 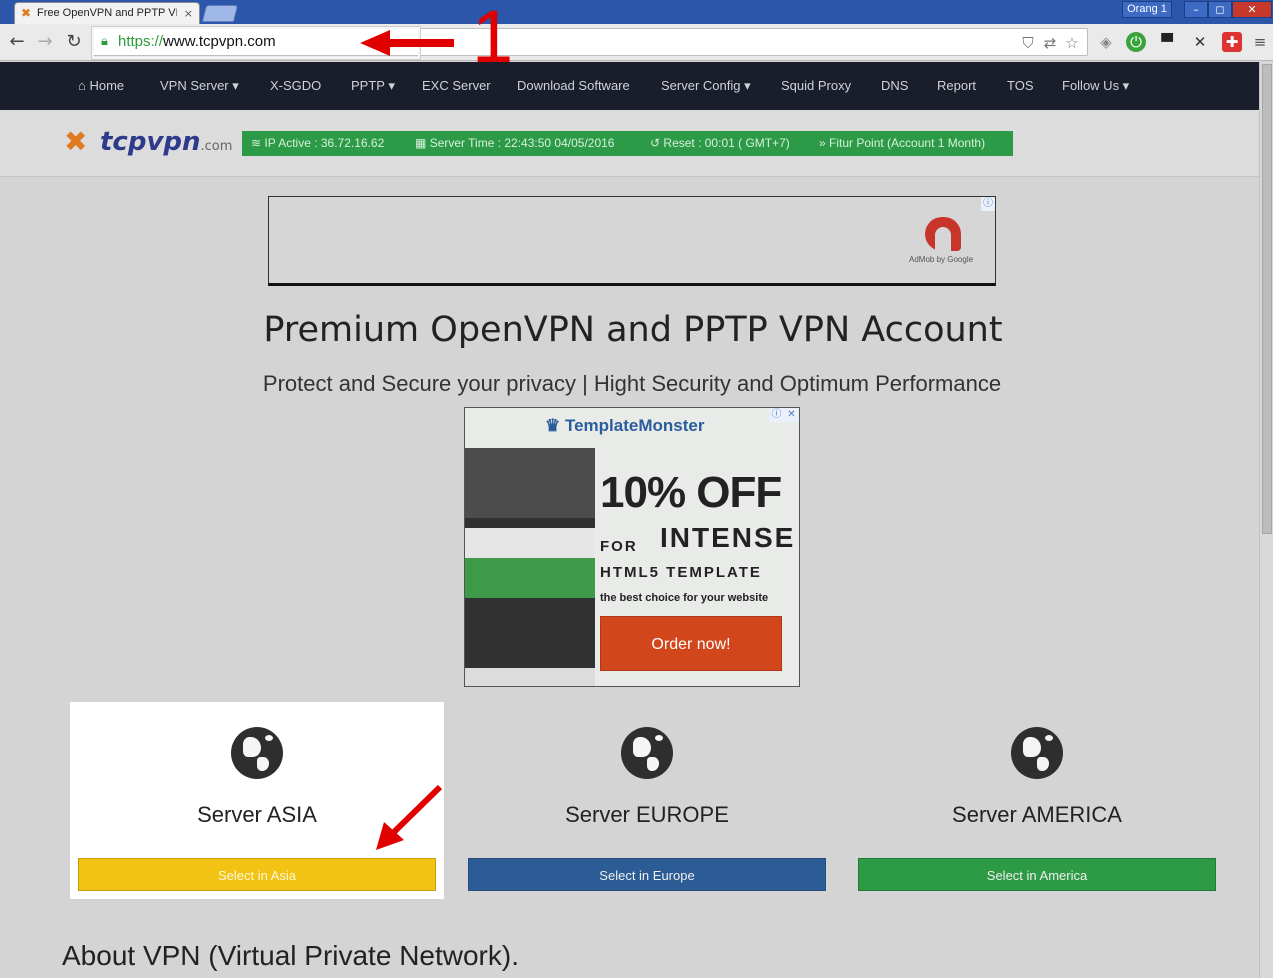 What do you see at coordinates (1095, 86) in the screenshot?
I see `nav-follow-us: Follow Us ▾` at bounding box center [1095, 86].